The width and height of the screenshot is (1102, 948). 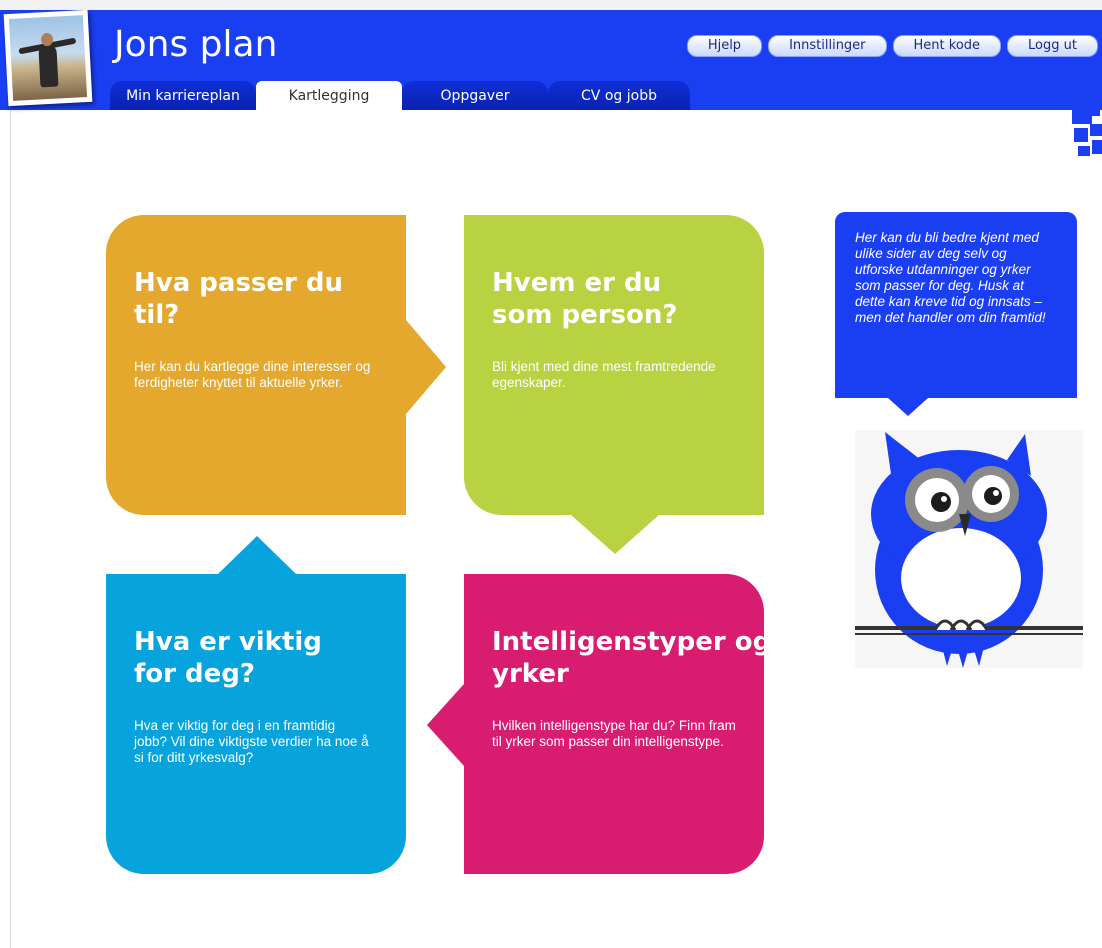 What do you see at coordinates (632, 658) in the screenshot?
I see `card-title: Intelligenstyper og yrker` at bounding box center [632, 658].